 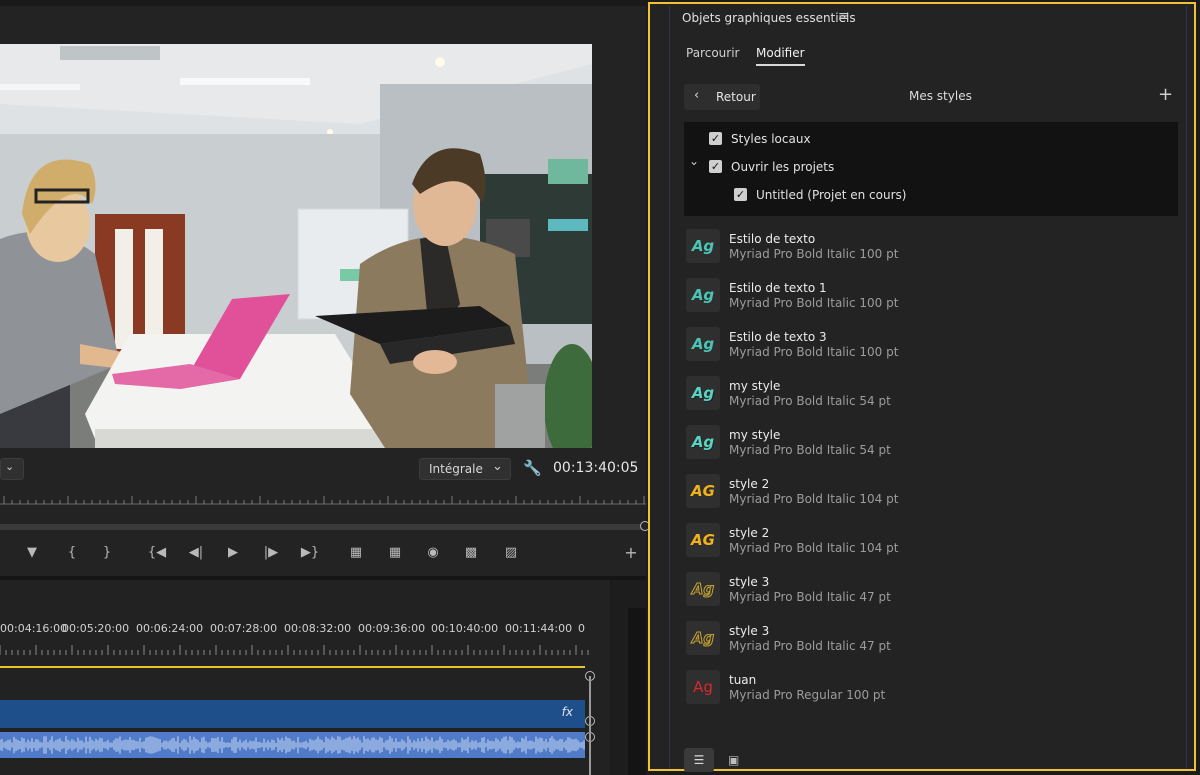 I want to click on monitor-ruler, so click(x=323, y=500).